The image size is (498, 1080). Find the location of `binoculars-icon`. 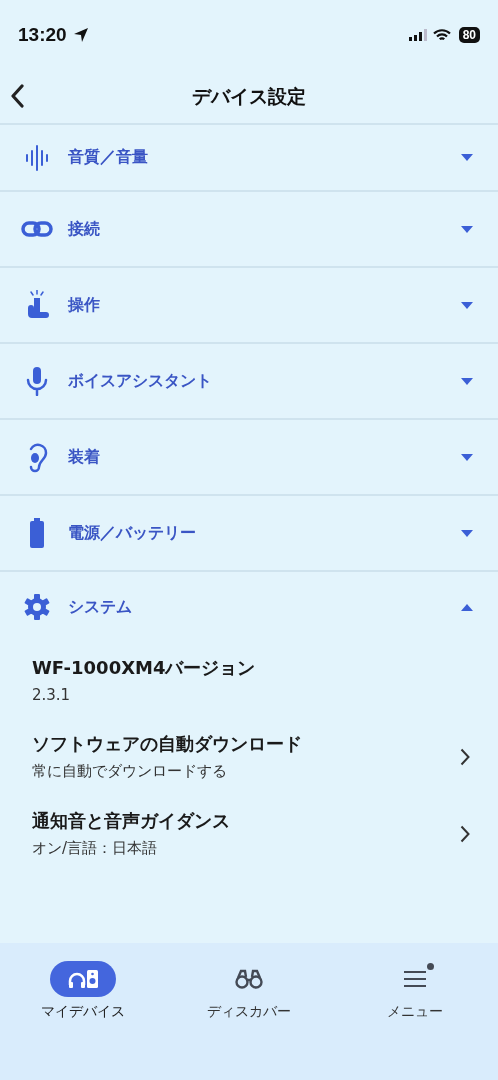

binoculars-icon is located at coordinates (249, 979).